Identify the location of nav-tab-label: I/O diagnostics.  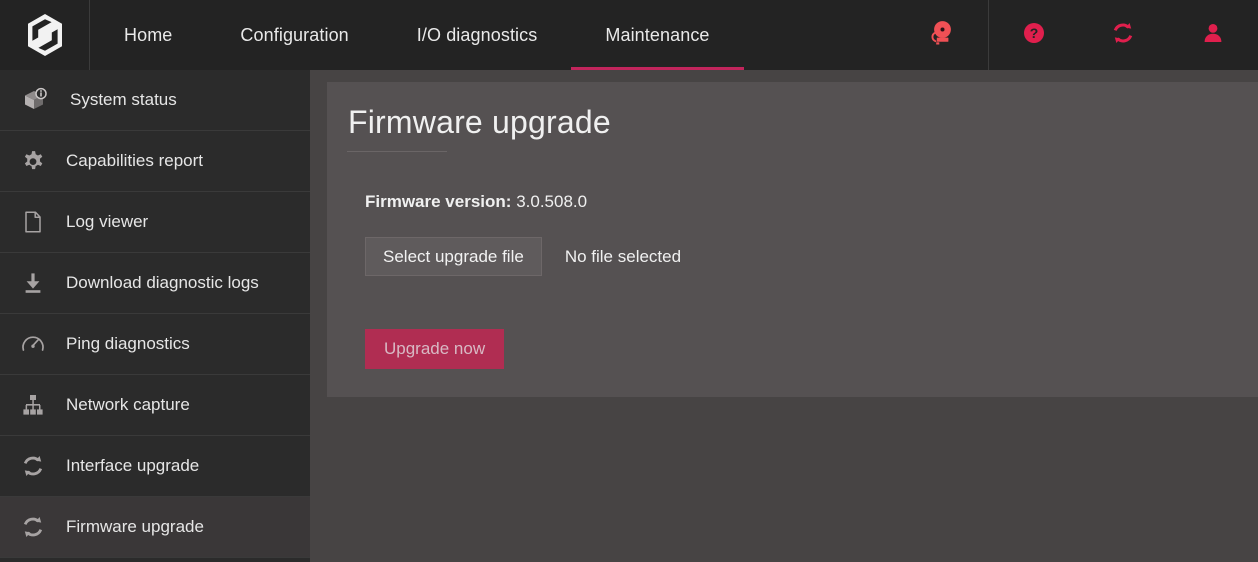
(477, 34).